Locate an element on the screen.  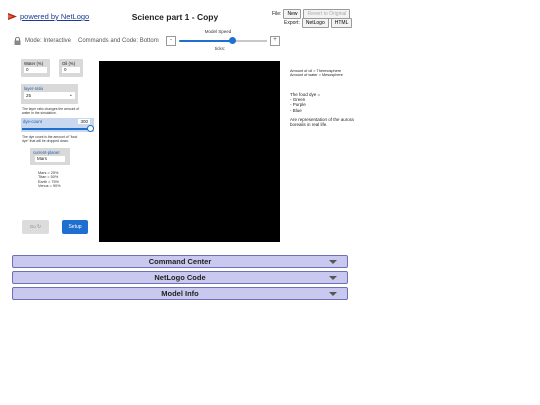
command-center-panel: Command Center is located at coordinates (180, 261).